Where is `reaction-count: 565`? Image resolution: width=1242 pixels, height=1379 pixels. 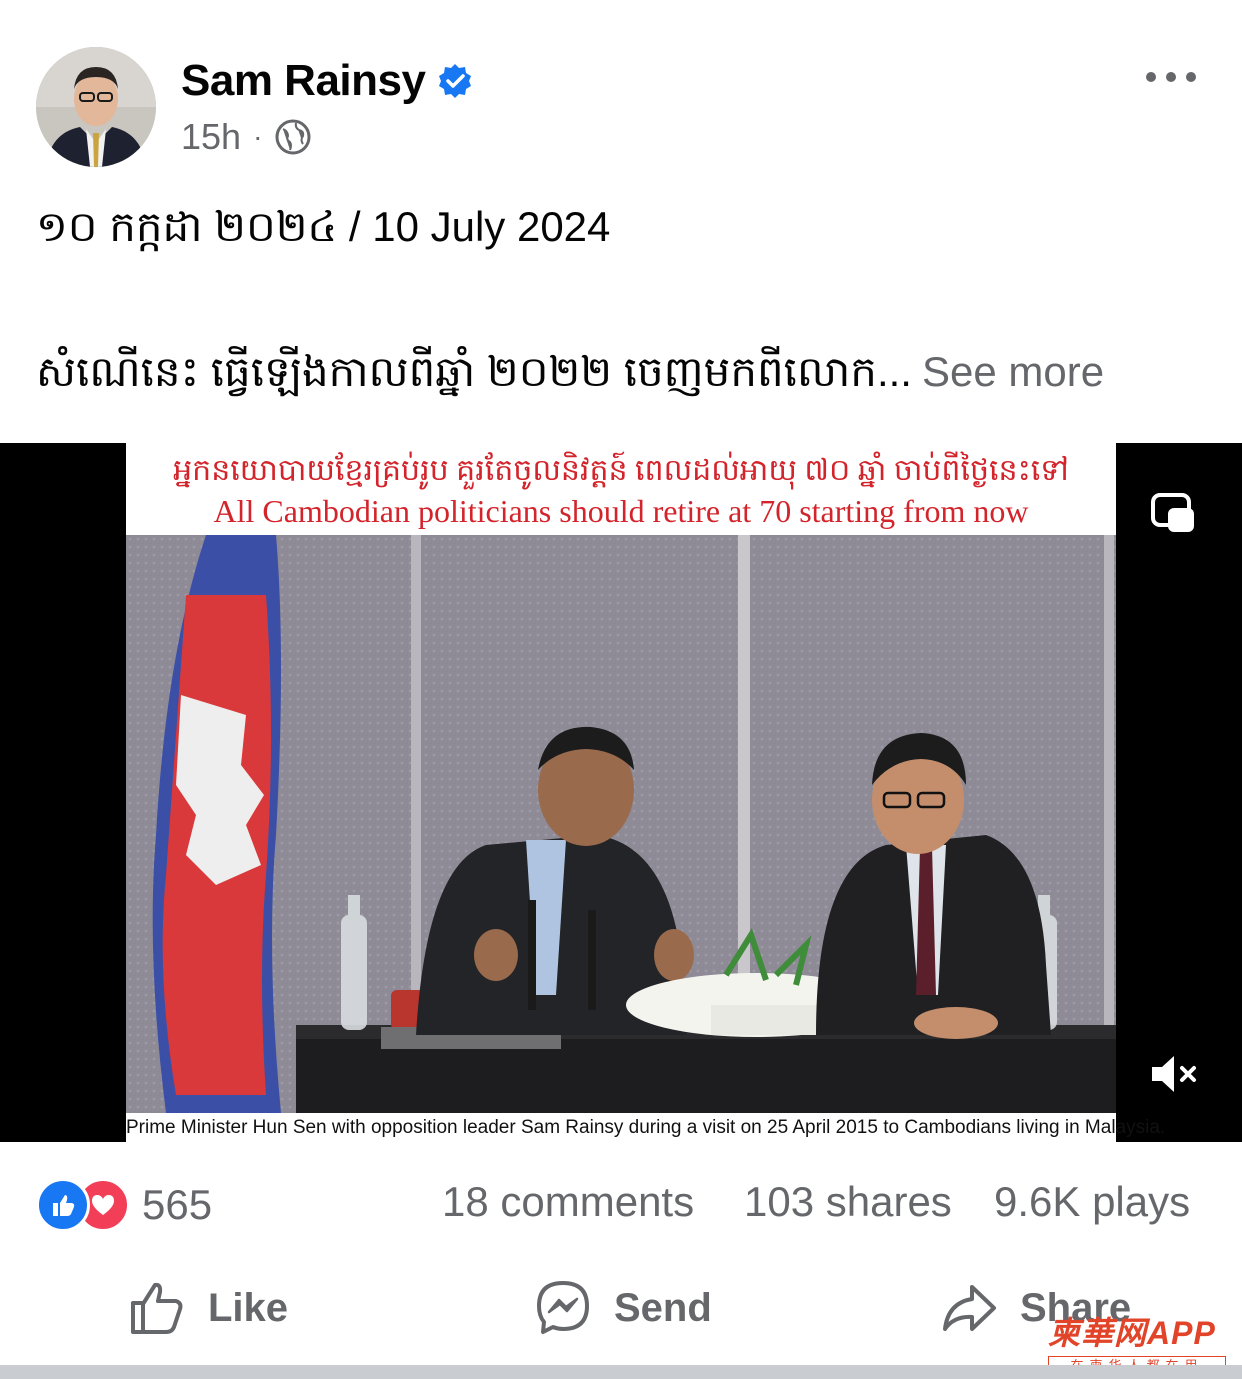
reaction-count: 565 is located at coordinates (177, 1204).